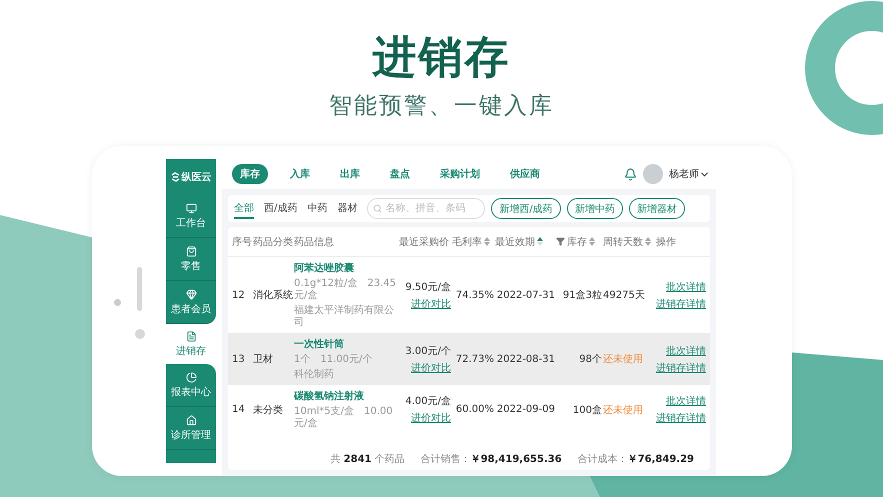 The width and height of the screenshot is (883, 497). Describe the element at coordinates (191, 259) in the screenshot. I see `sidebar-item: 零售` at that location.